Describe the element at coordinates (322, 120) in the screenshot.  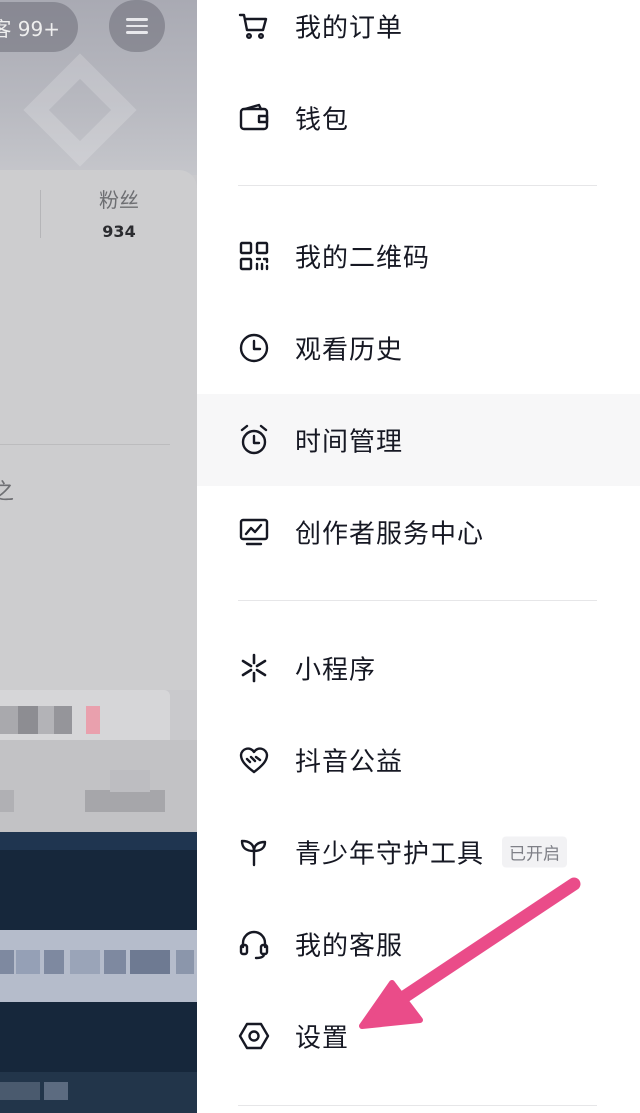
I see `menu-item-label: 钱包` at that location.